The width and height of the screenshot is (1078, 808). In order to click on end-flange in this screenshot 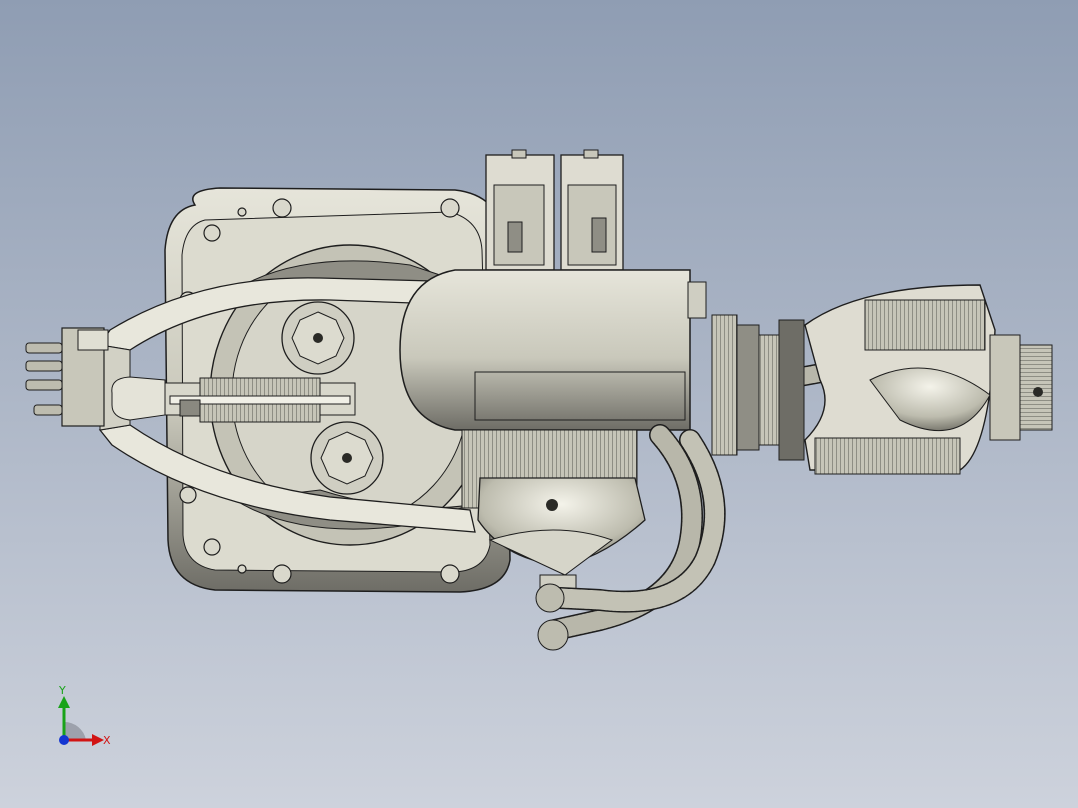, I will do `click(1021, 387)`.